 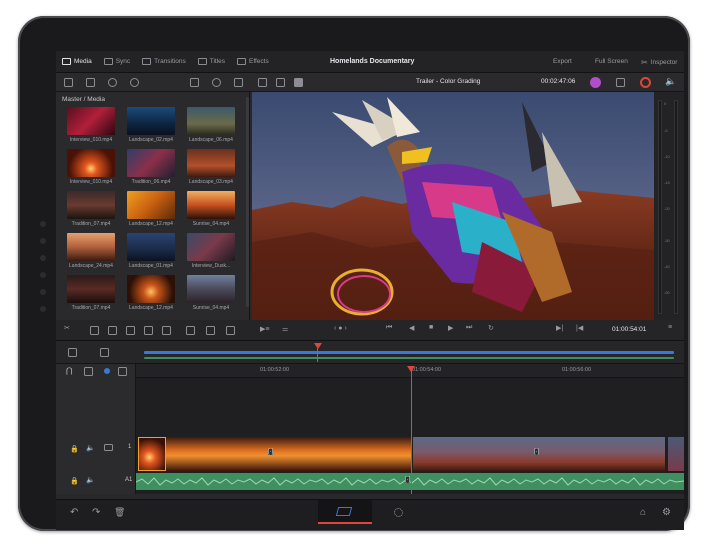 I want to click on menu-icon: ≡, so click(x=670, y=327).